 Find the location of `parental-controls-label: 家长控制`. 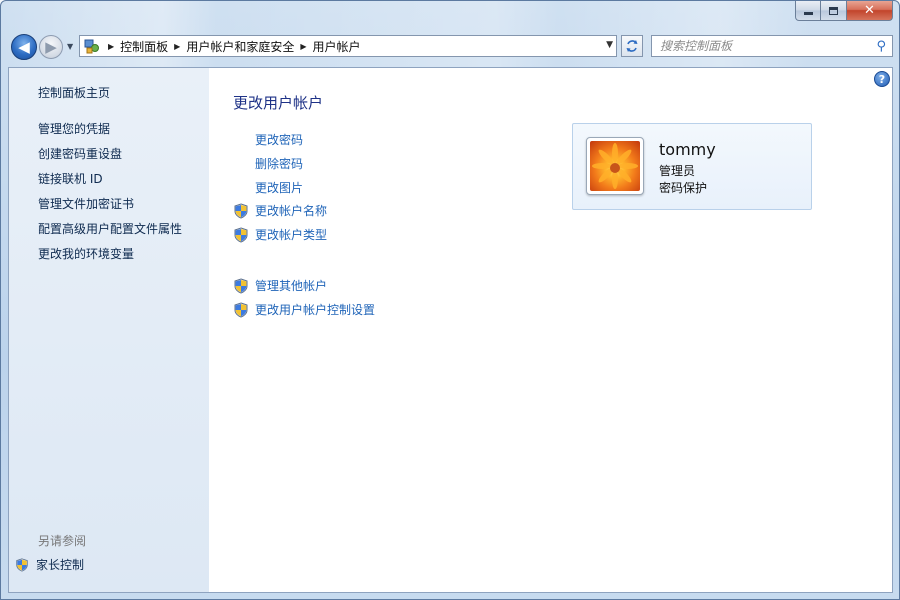

parental-controls-label: 家长控制 is located at coordinates (60, 565).